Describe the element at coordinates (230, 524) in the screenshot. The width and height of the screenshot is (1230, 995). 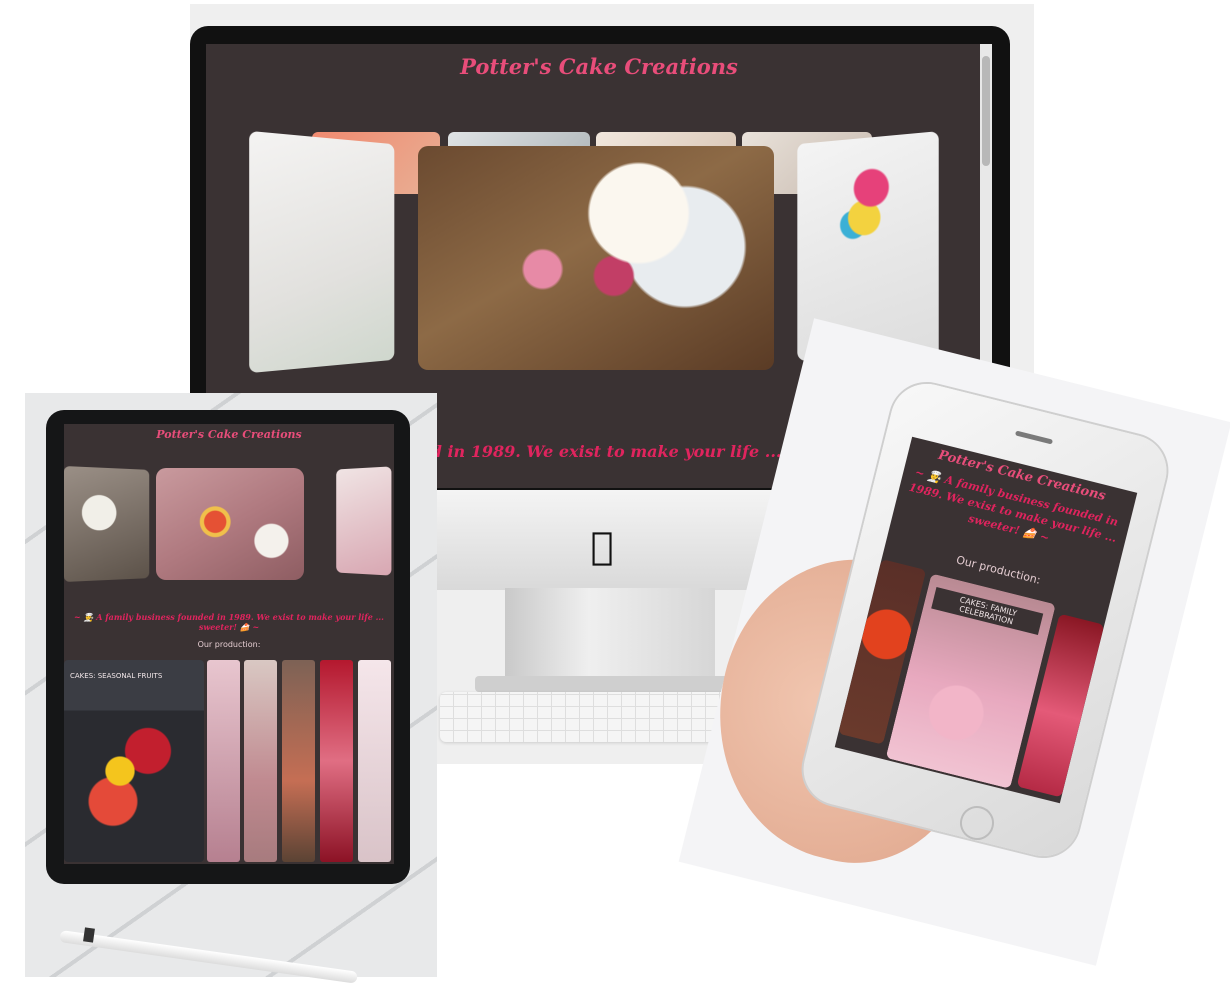
I see `carousel-slide-active-fruit-tart` at that location.